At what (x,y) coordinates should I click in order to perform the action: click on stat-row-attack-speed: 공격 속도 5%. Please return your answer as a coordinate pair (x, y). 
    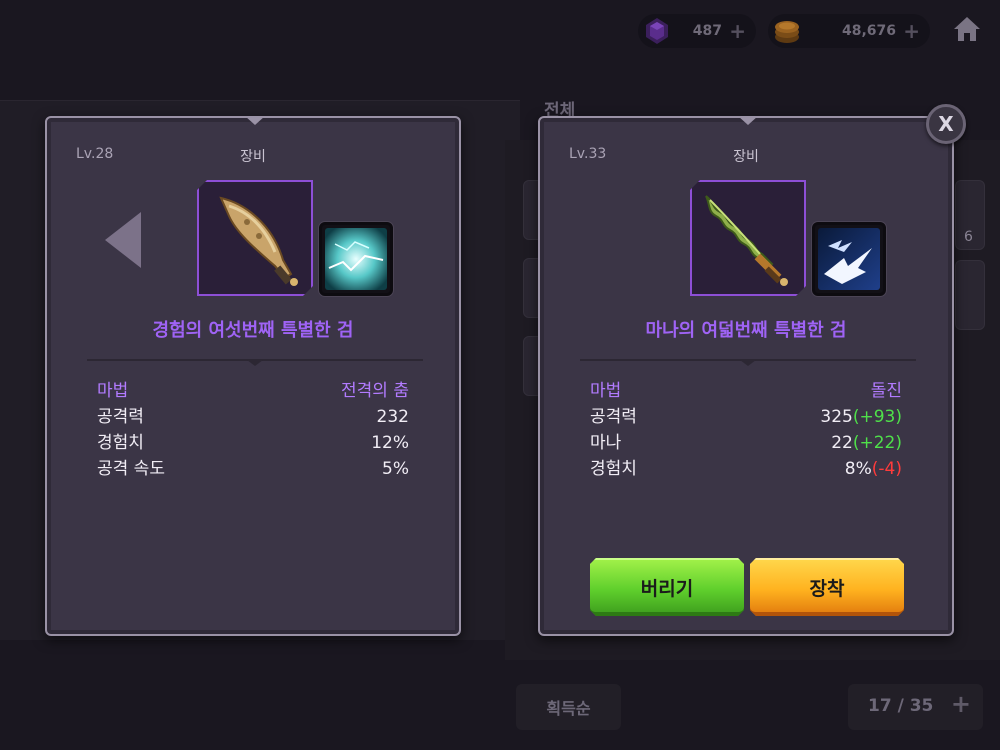
    Looking at the image, I should click on (253, 469).